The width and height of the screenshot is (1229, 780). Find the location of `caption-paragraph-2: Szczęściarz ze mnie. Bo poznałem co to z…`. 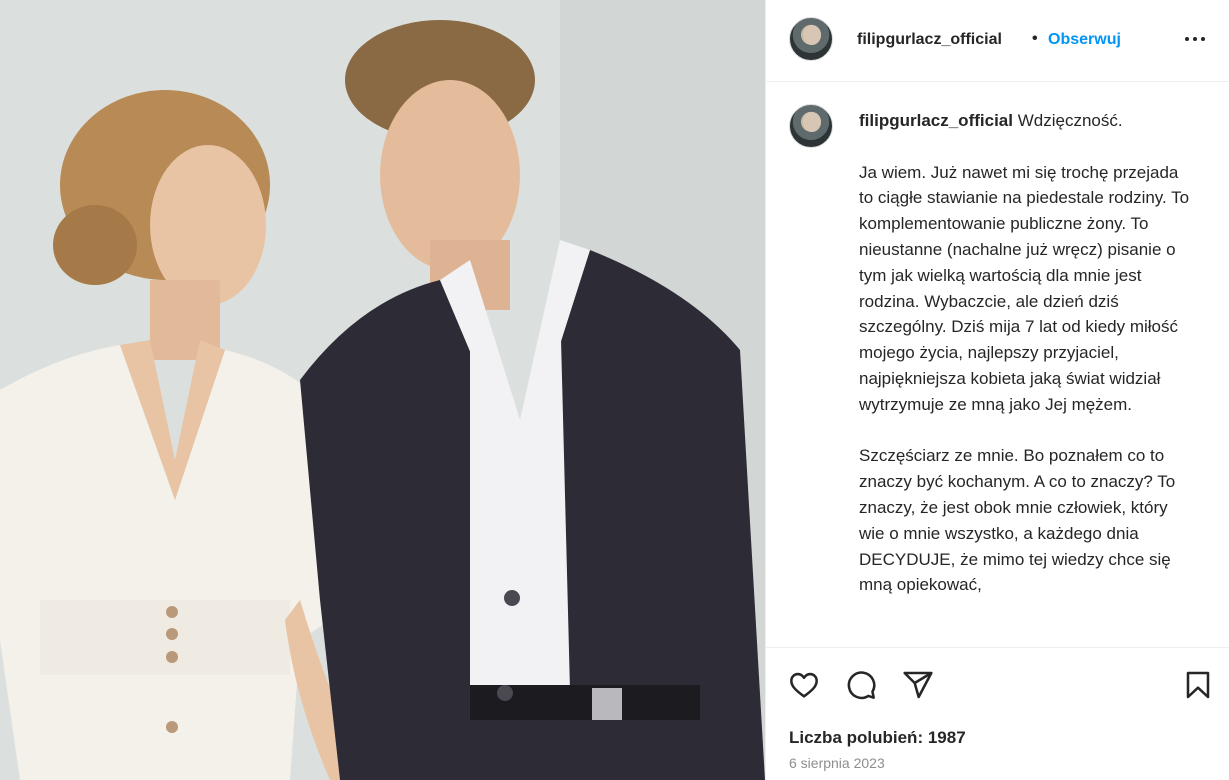

caption-paragraph-2: Szczęściarz ze mnie. Bo poznałem co to z… is located at coordinates (1017, 520).